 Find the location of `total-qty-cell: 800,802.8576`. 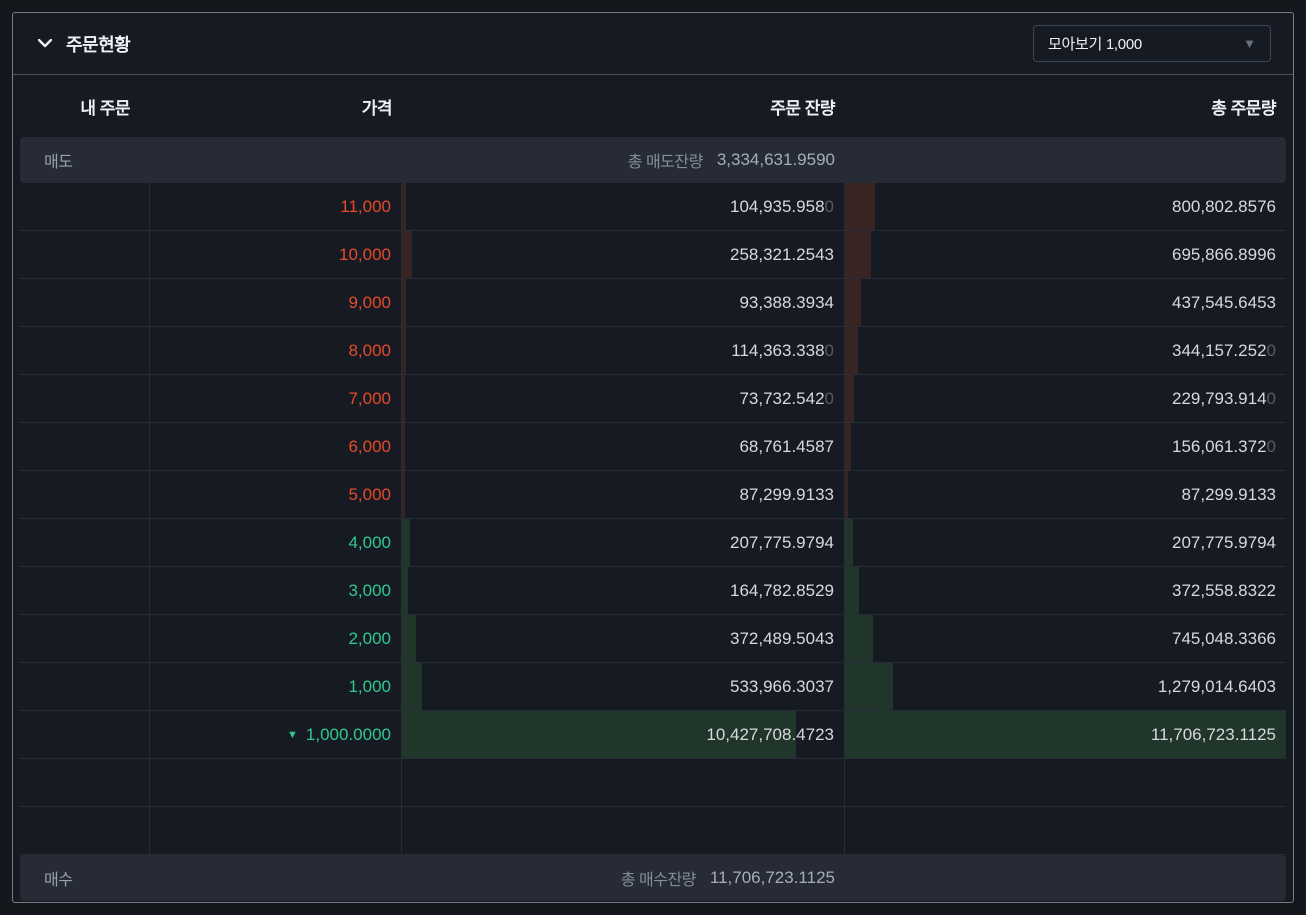

total-qty-cell: 800,802.8576 is located at coordinates (1065, 206).